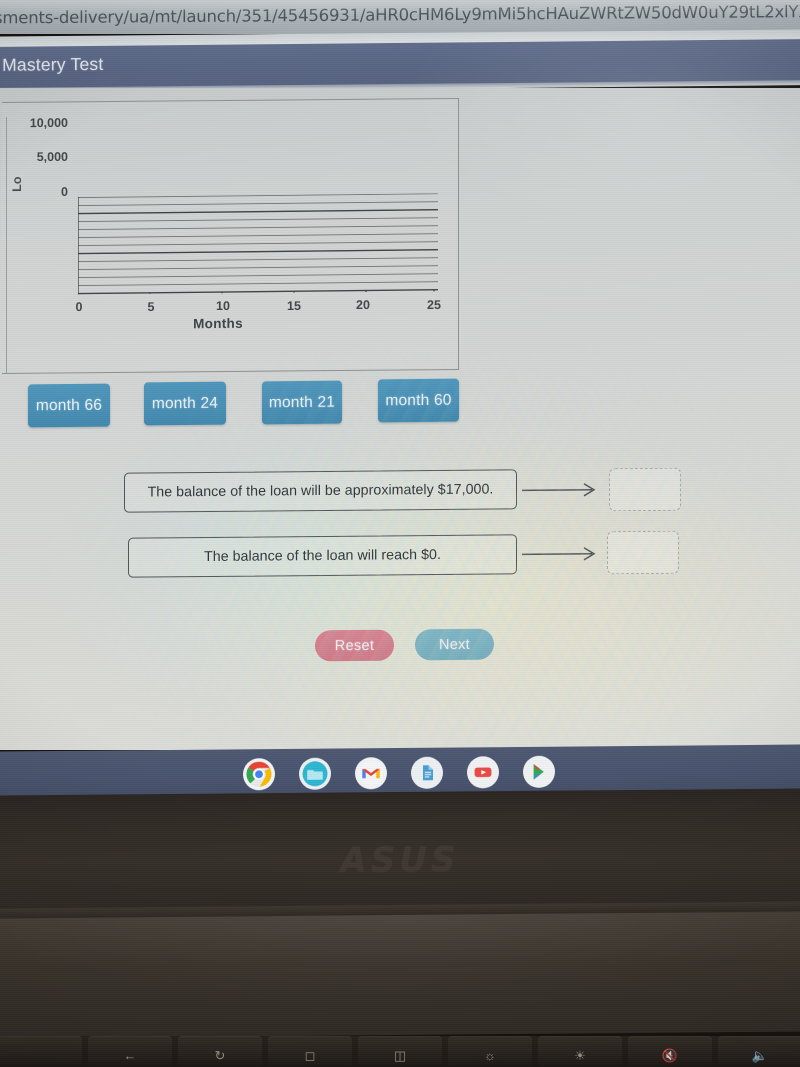 The image size is (800, 1067). What do you see at coordinates (218, 323) in the screenshot?
I see `chart-x-axis-label: Months` at bounding box center [218, 323].